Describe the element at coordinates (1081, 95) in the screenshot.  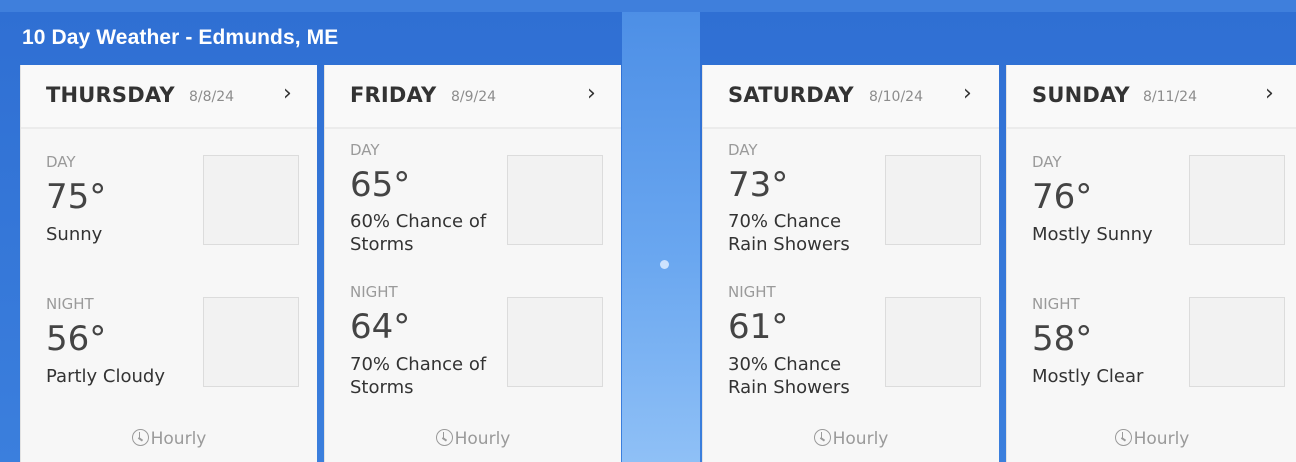
I see `day-name: SUNDAY` at that location.